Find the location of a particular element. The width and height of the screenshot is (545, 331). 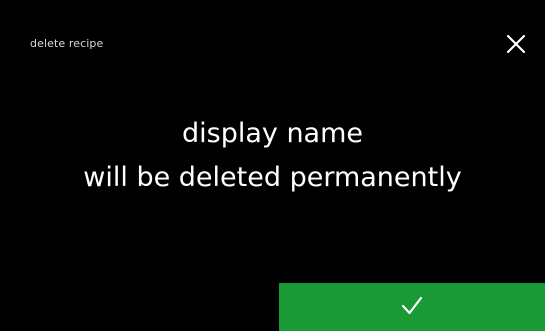

checkmark-icon is located at coordinates (412, 305).